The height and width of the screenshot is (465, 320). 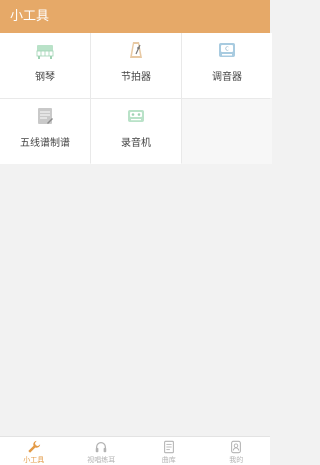 What do you see at coordinates (34, 460) in the screenshot?
I see `tab-label: 小工具` at bounding box center [34, 460].